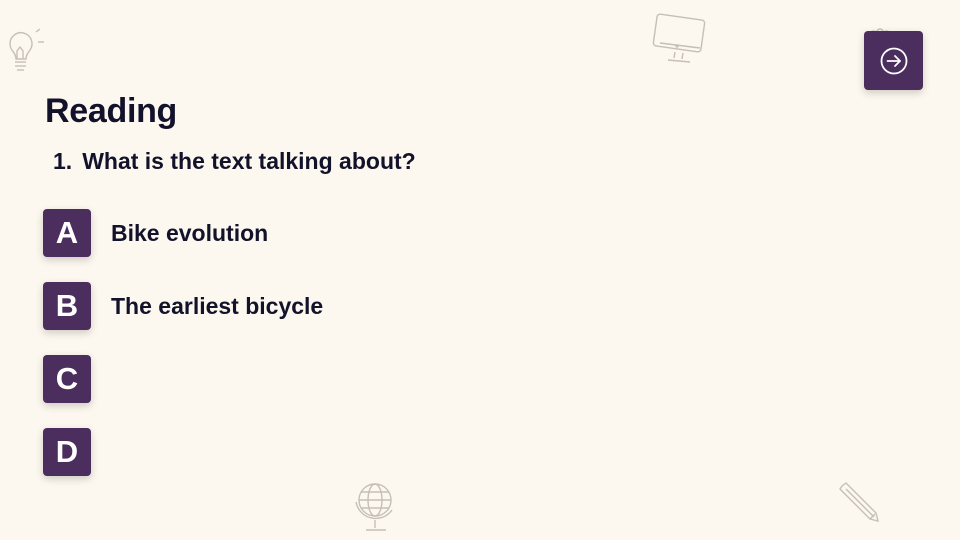 This screenshot has height=540, width=960. Describe the element at coordinates (67, 452) in the screenshot. I see `option-letter: D` at that location.